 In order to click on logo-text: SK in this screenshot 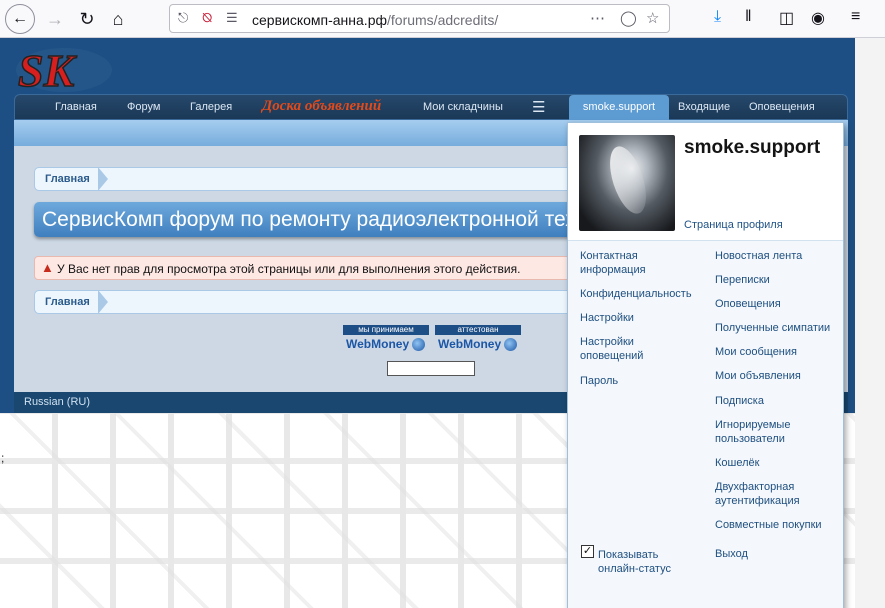, I will do `click(48, 69)`.